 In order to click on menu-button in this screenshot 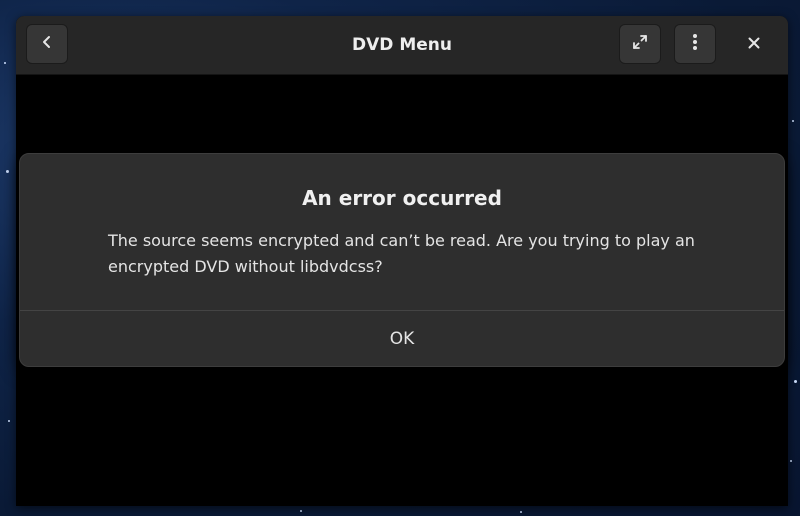, I will do `click(695, 44)`.